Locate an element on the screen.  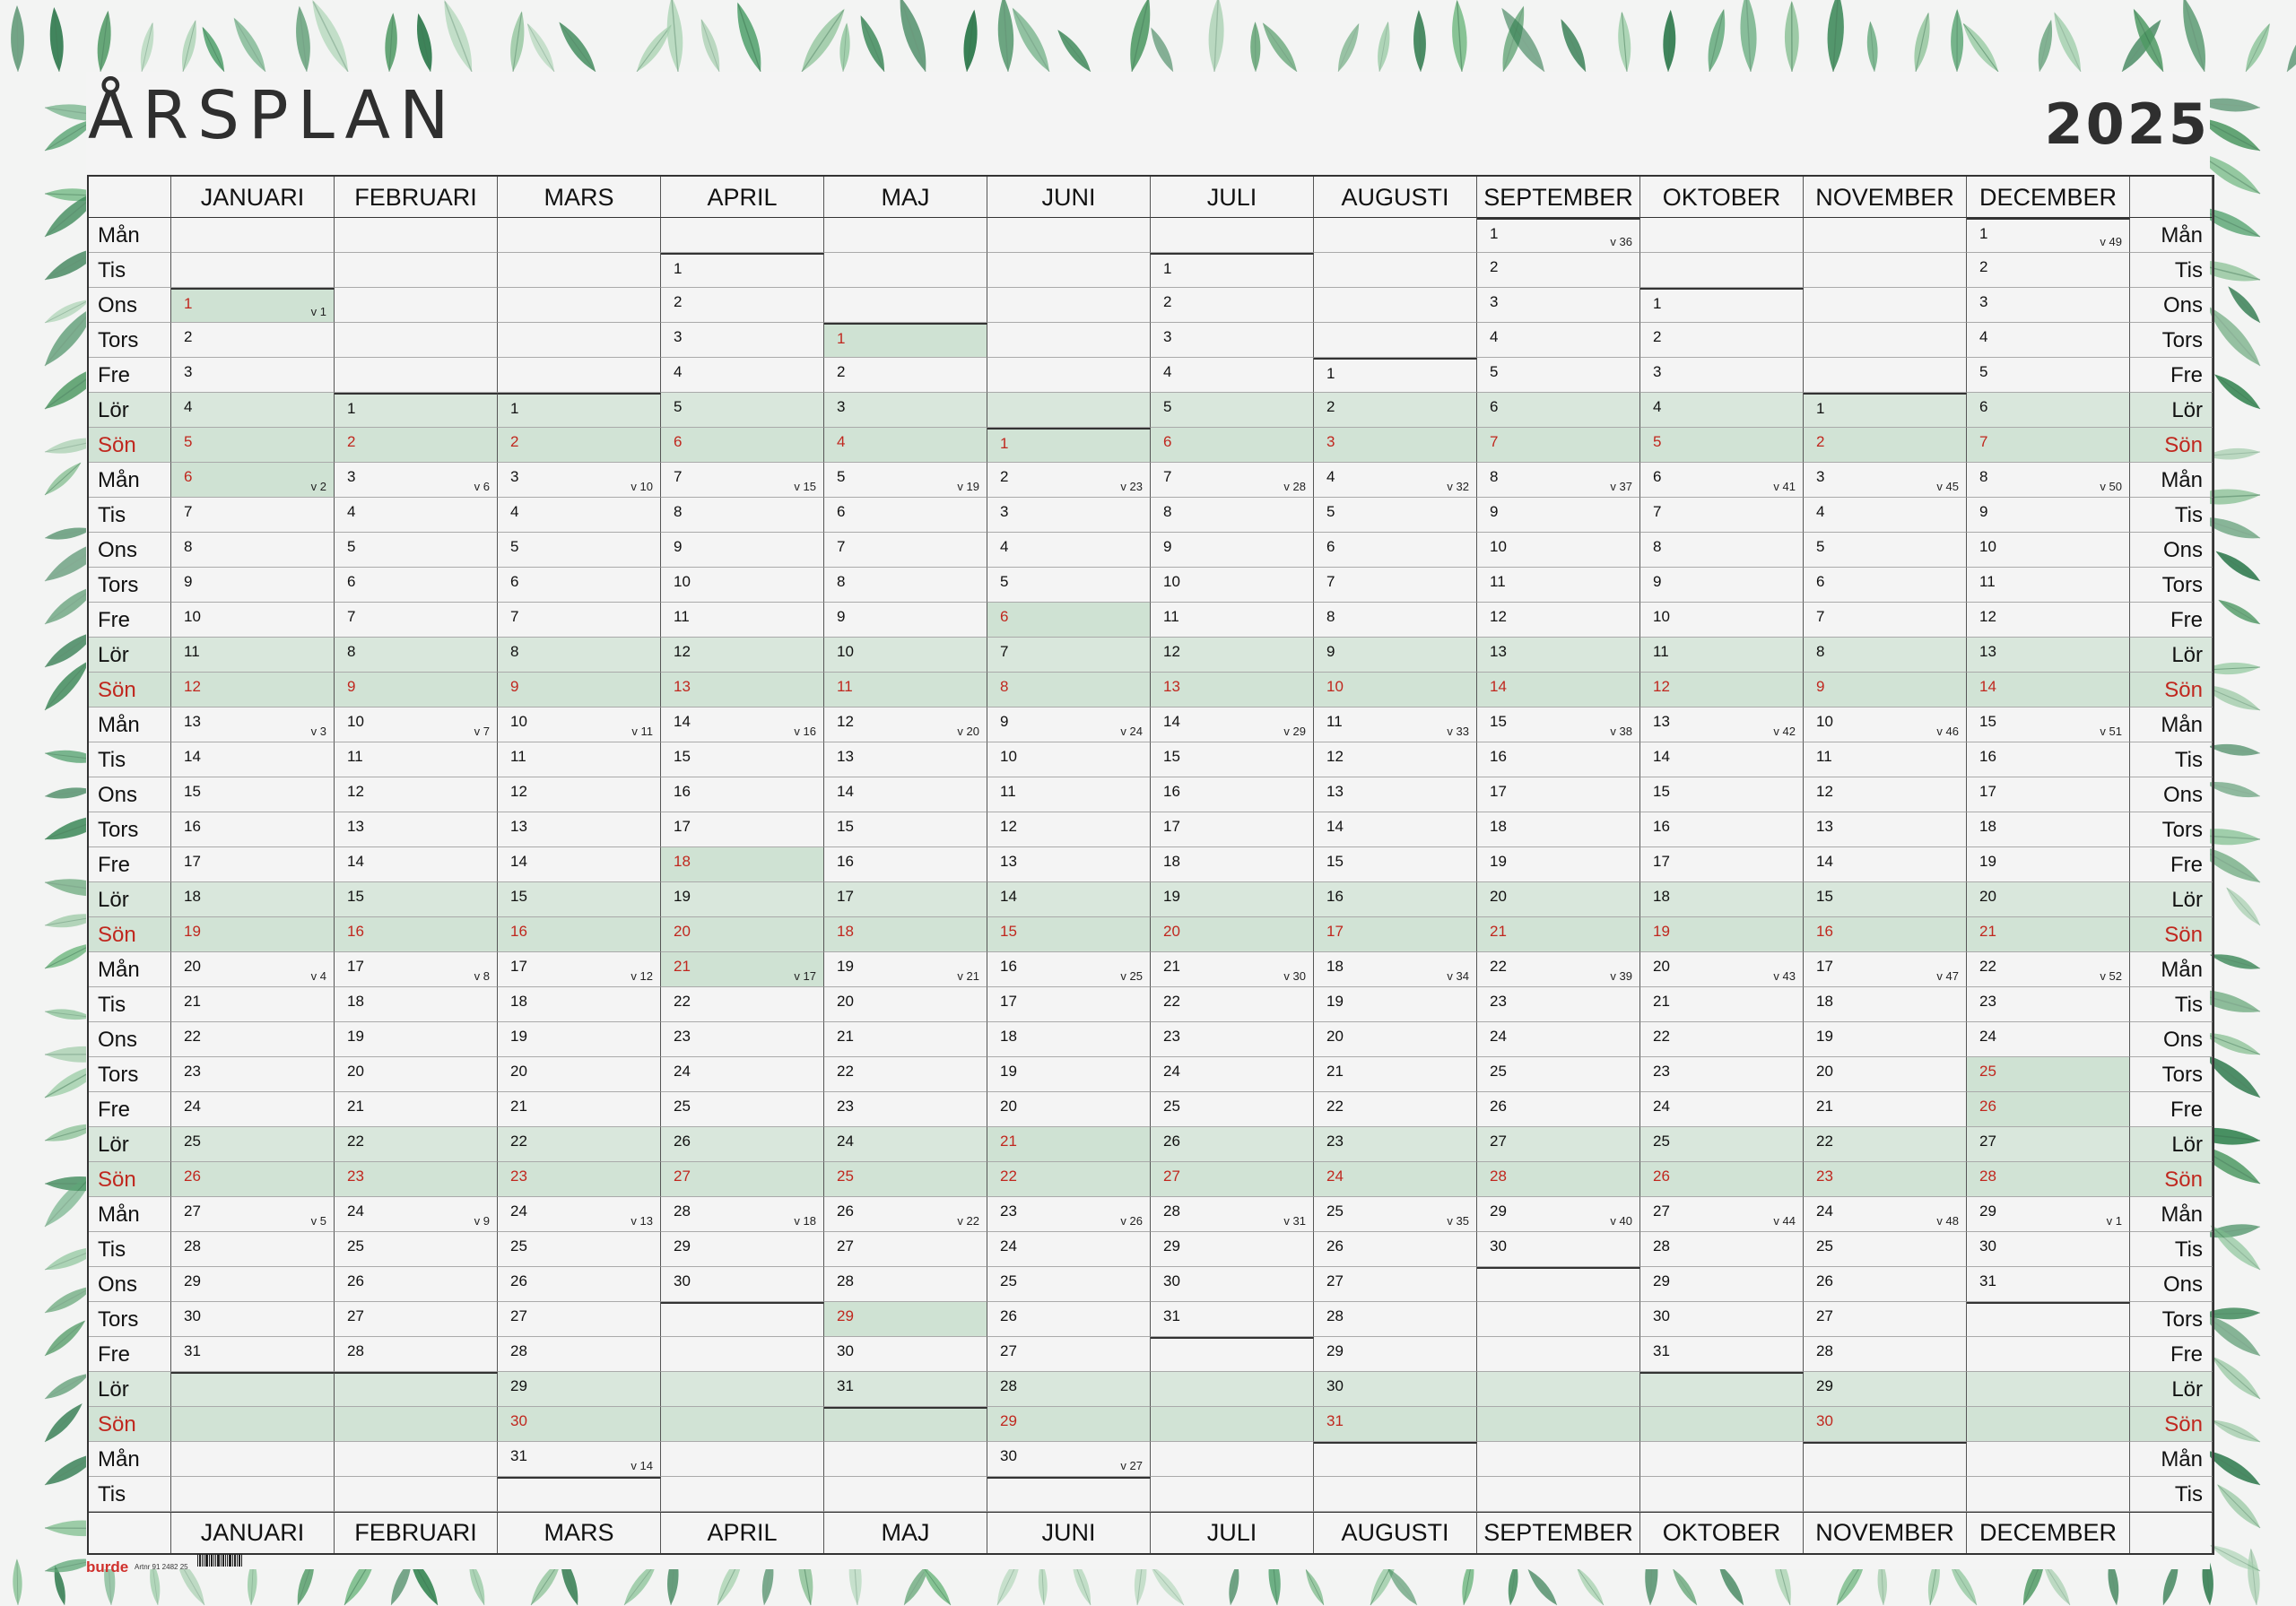
day-cell: 23 v 26 is located at coordinates (1069, 1214).